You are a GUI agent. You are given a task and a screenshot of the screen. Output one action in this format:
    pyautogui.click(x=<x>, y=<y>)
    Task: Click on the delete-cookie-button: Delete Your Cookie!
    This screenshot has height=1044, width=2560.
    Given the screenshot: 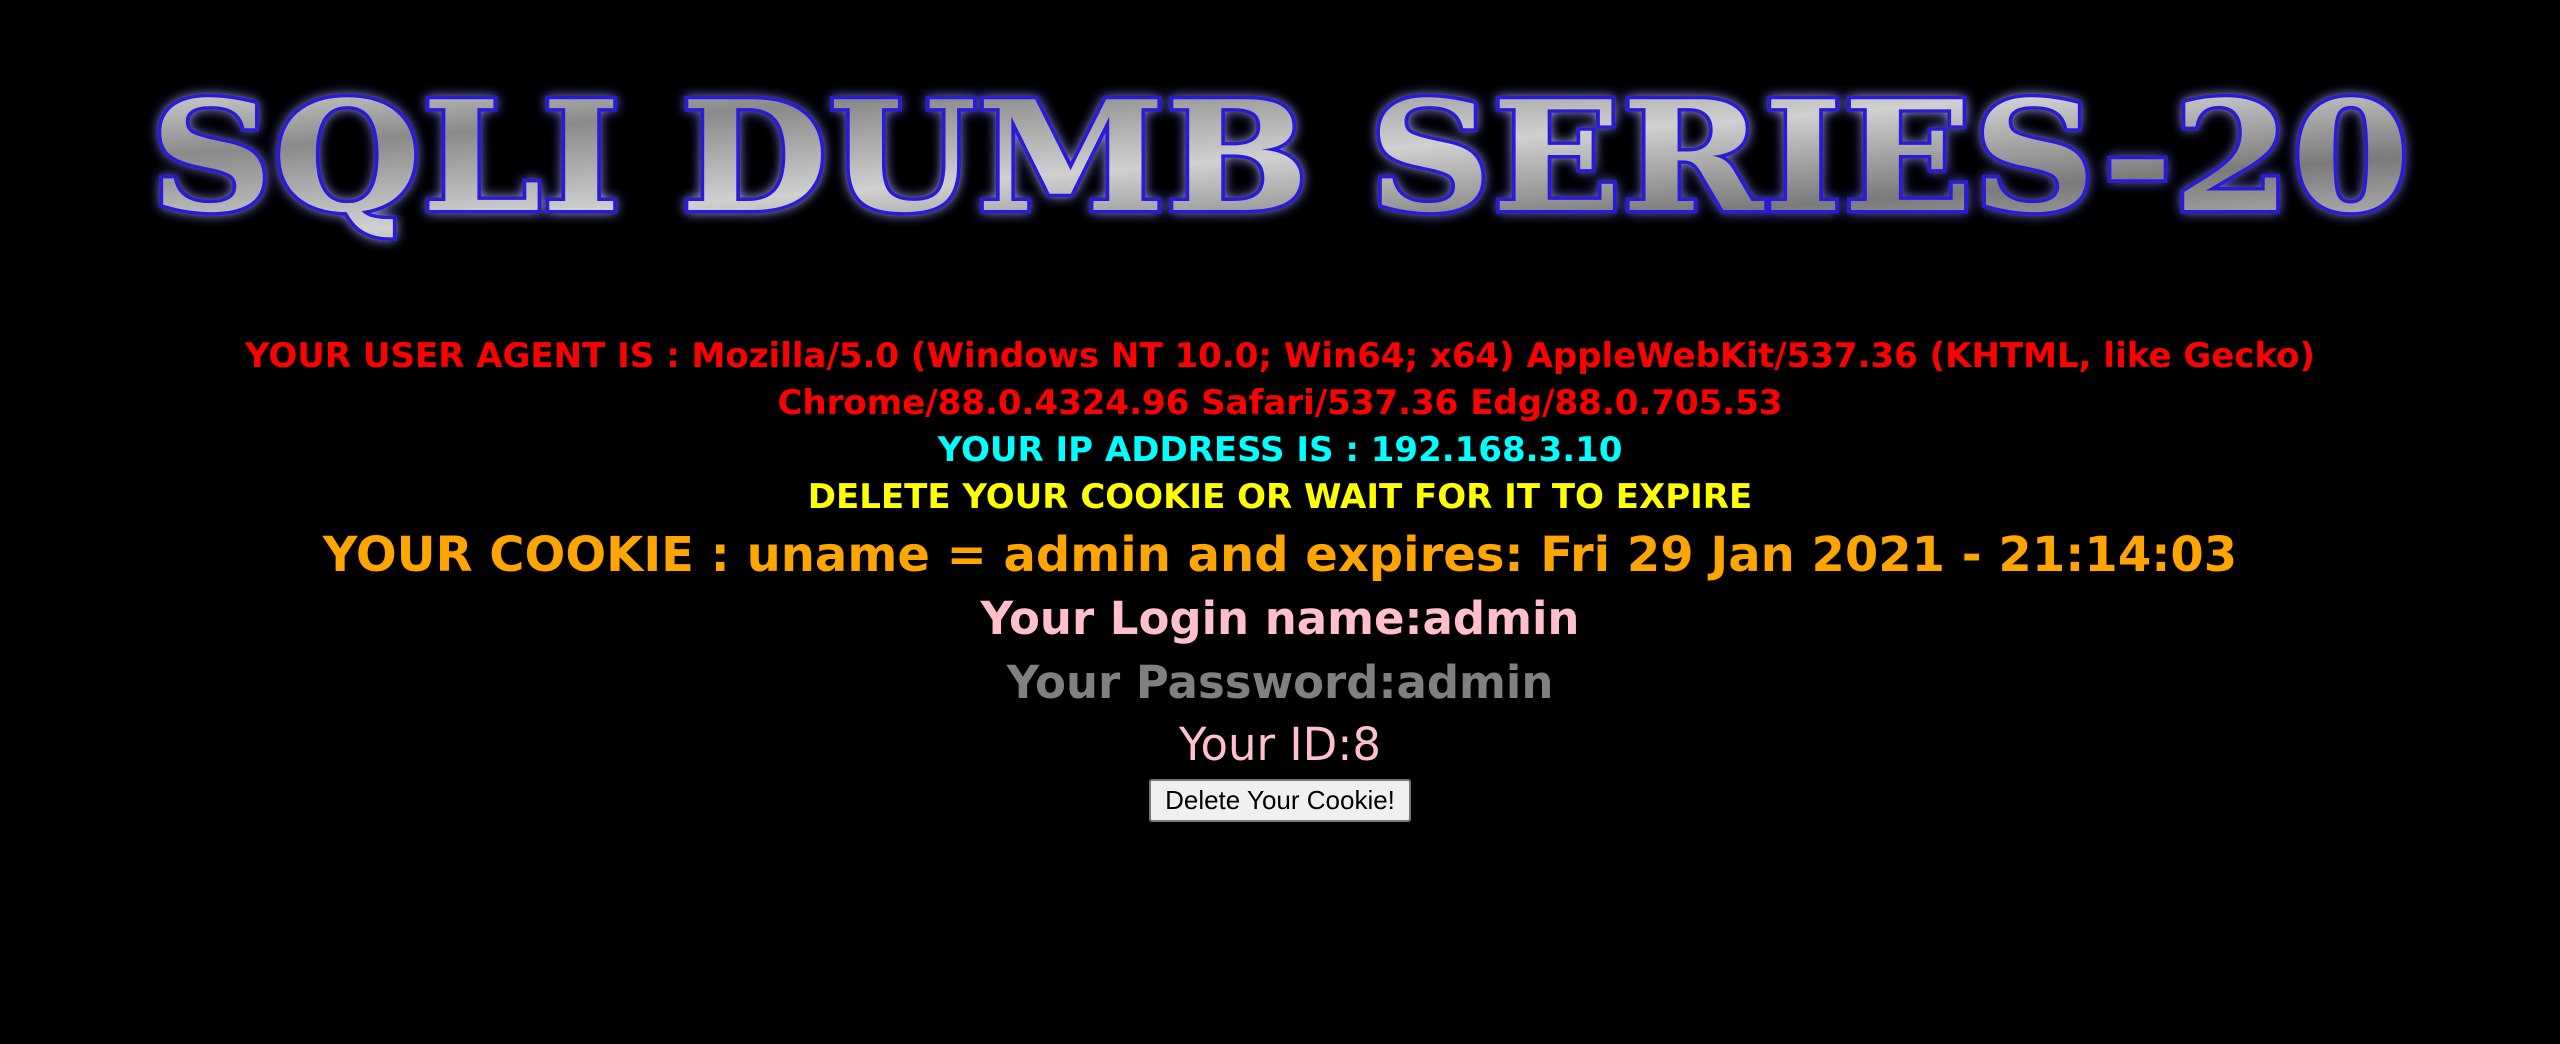 What is the action you would take?
    pyautogui.click(x=1280, y=800)
    